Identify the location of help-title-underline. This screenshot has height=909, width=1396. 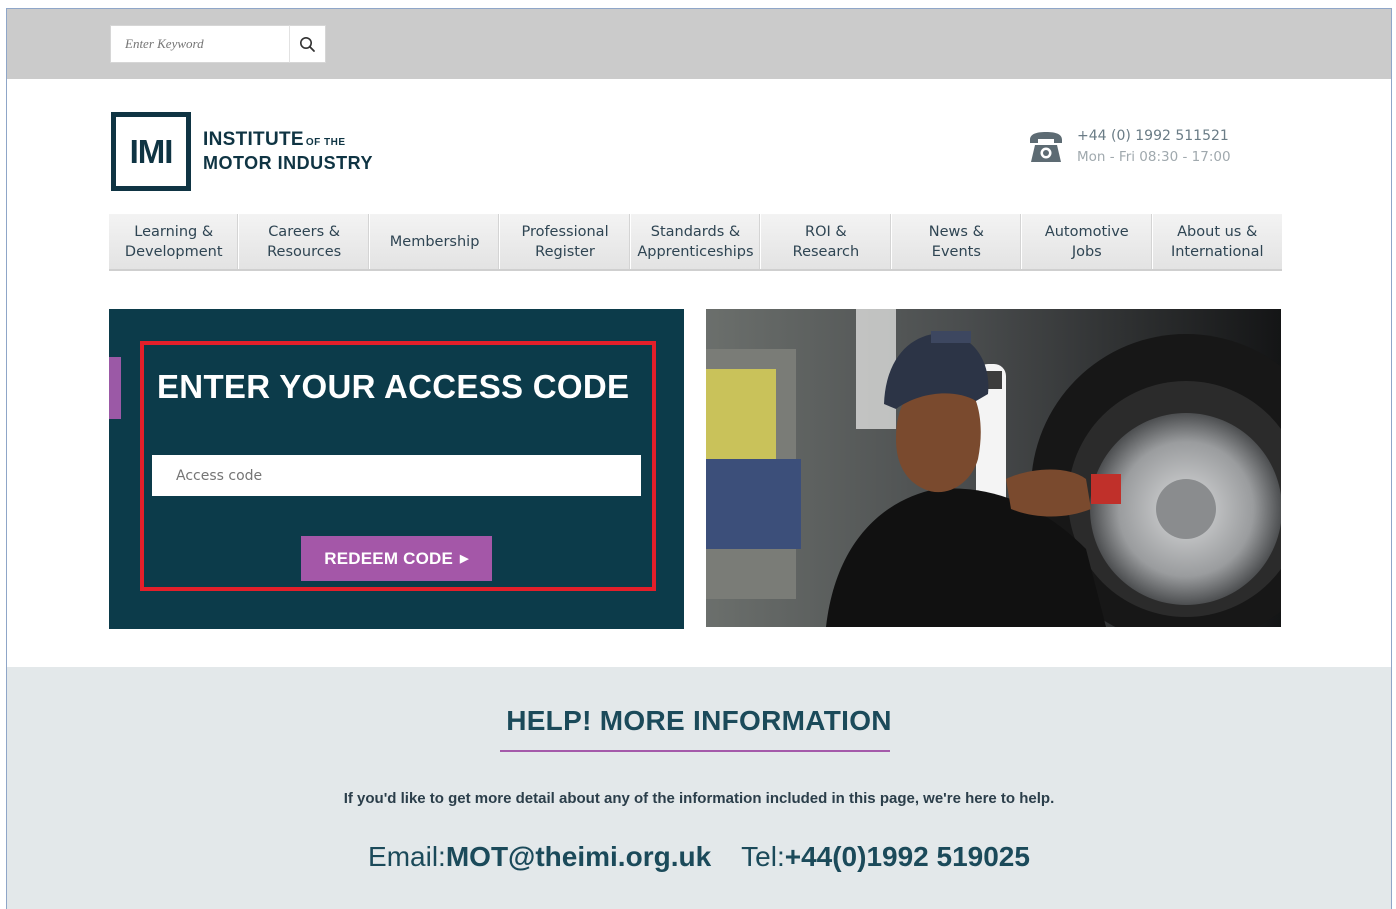
(695, 751).